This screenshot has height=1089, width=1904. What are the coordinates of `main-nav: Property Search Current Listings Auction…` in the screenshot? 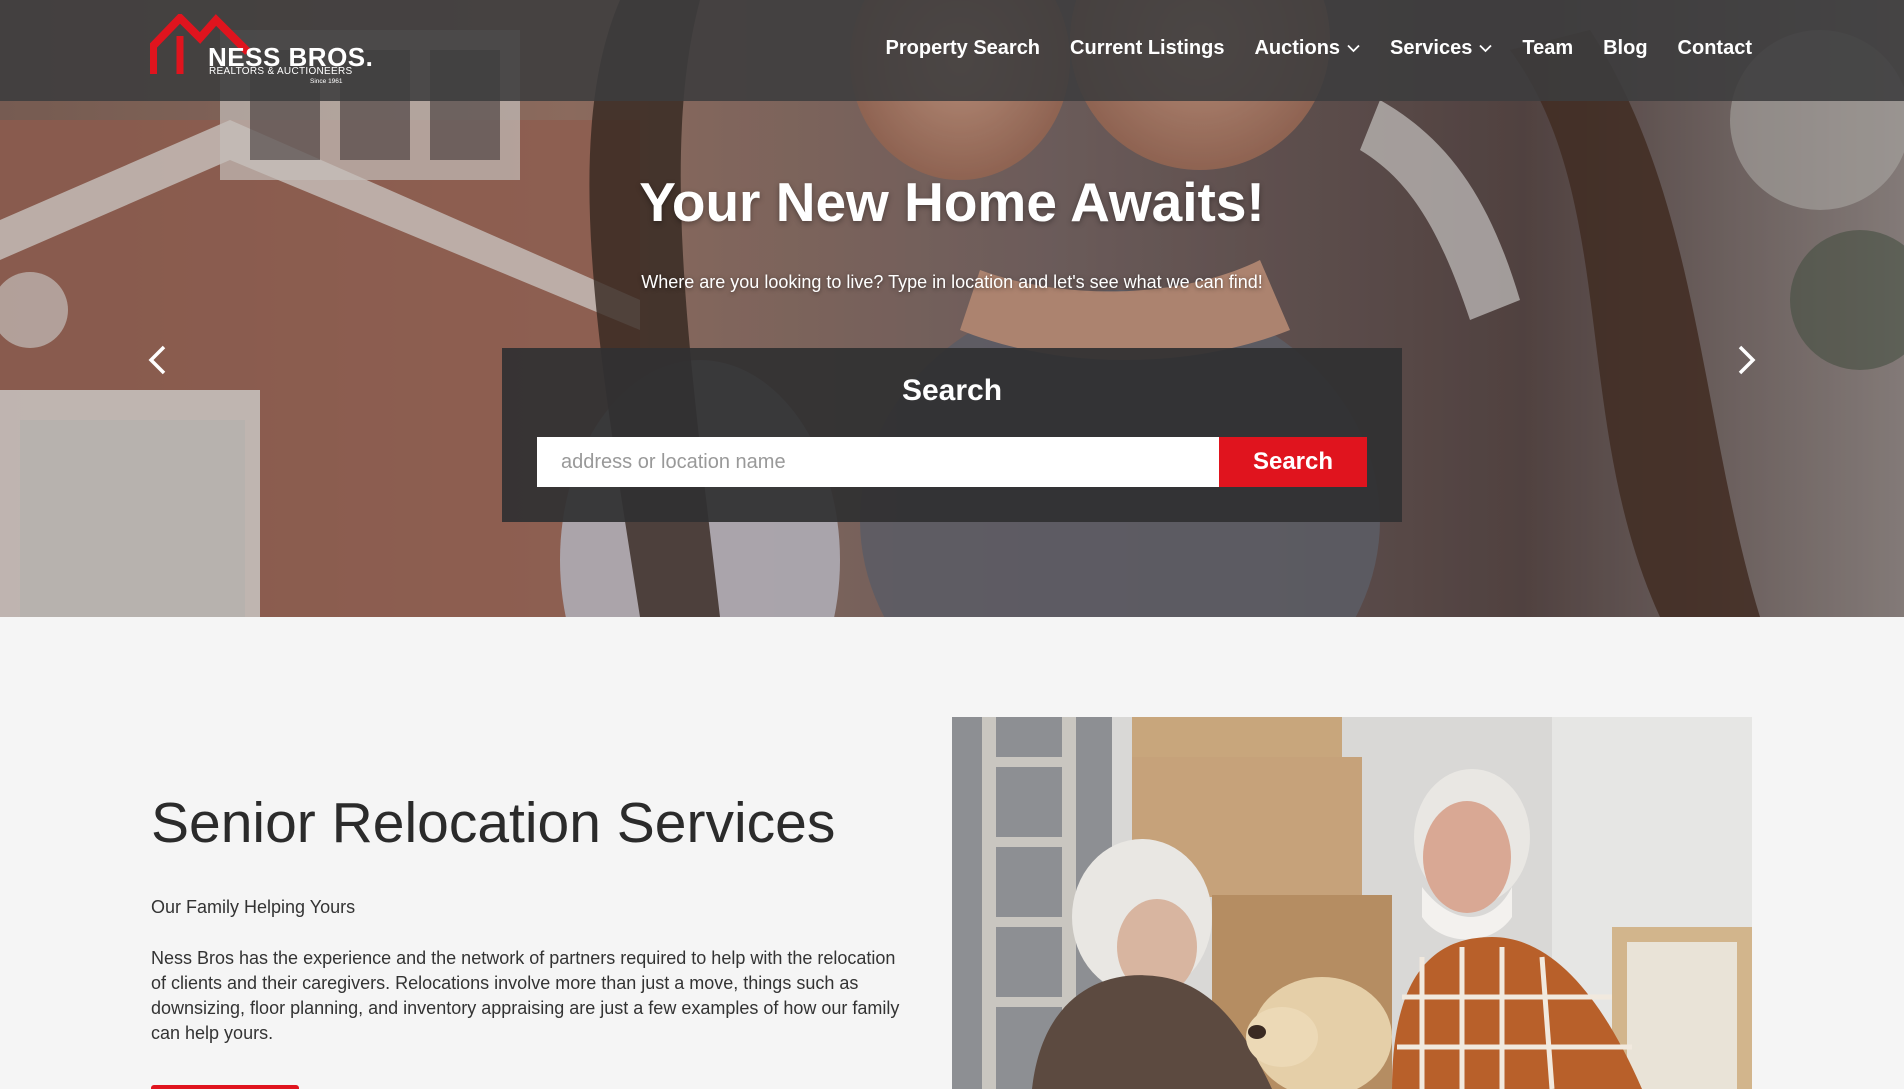 It's located at (1304, 48).